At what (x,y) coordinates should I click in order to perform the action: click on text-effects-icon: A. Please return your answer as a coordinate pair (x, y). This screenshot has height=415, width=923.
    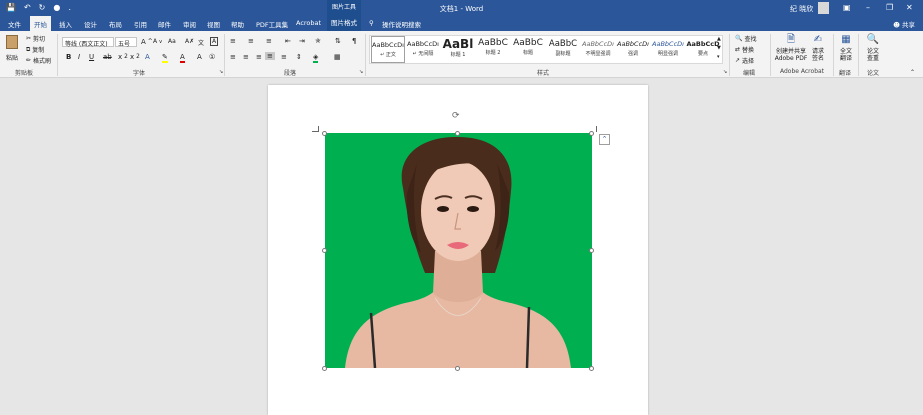
    Looking at the image, I should click on (147, 57).